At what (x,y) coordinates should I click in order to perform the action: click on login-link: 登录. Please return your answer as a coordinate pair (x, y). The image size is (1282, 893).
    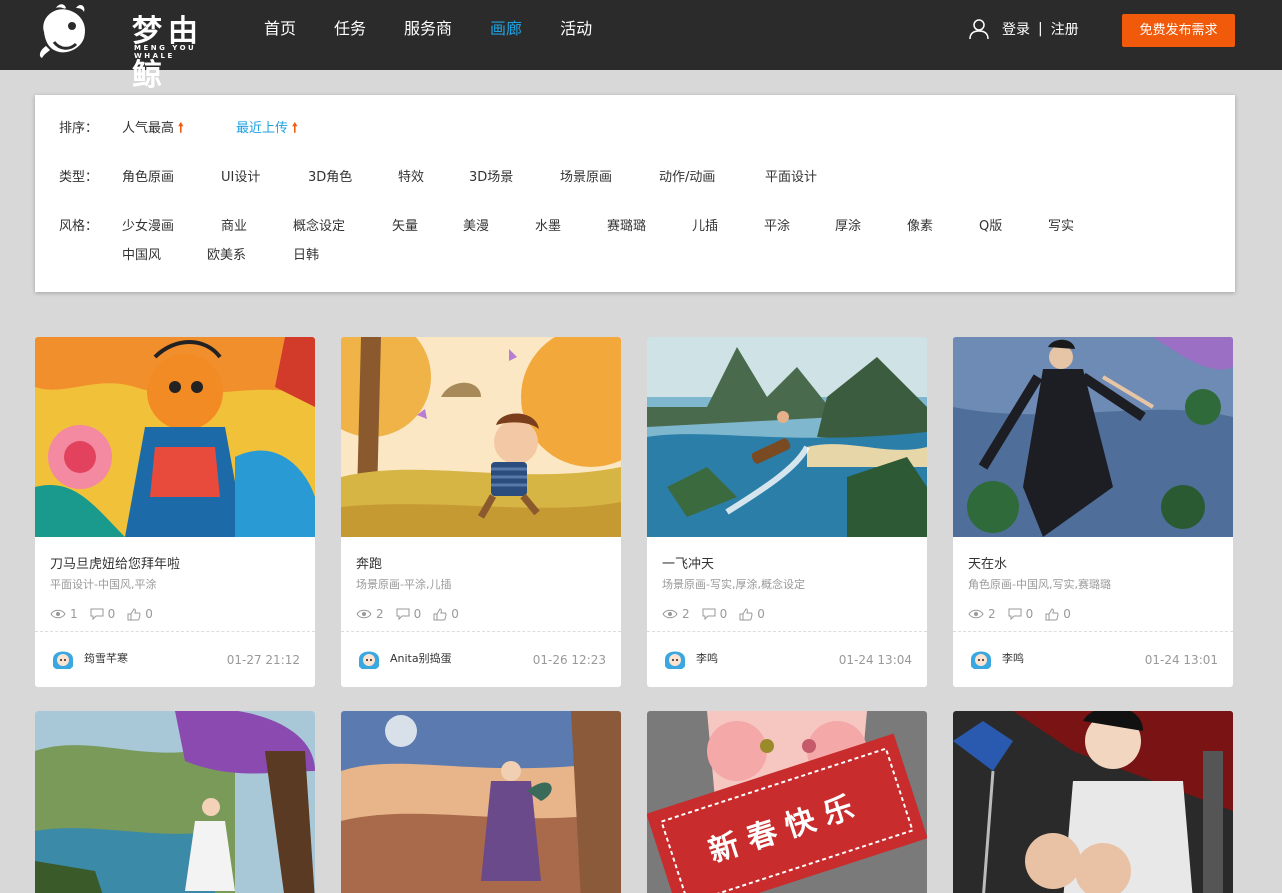
    Looking at the image, I should click on (1016, 29).